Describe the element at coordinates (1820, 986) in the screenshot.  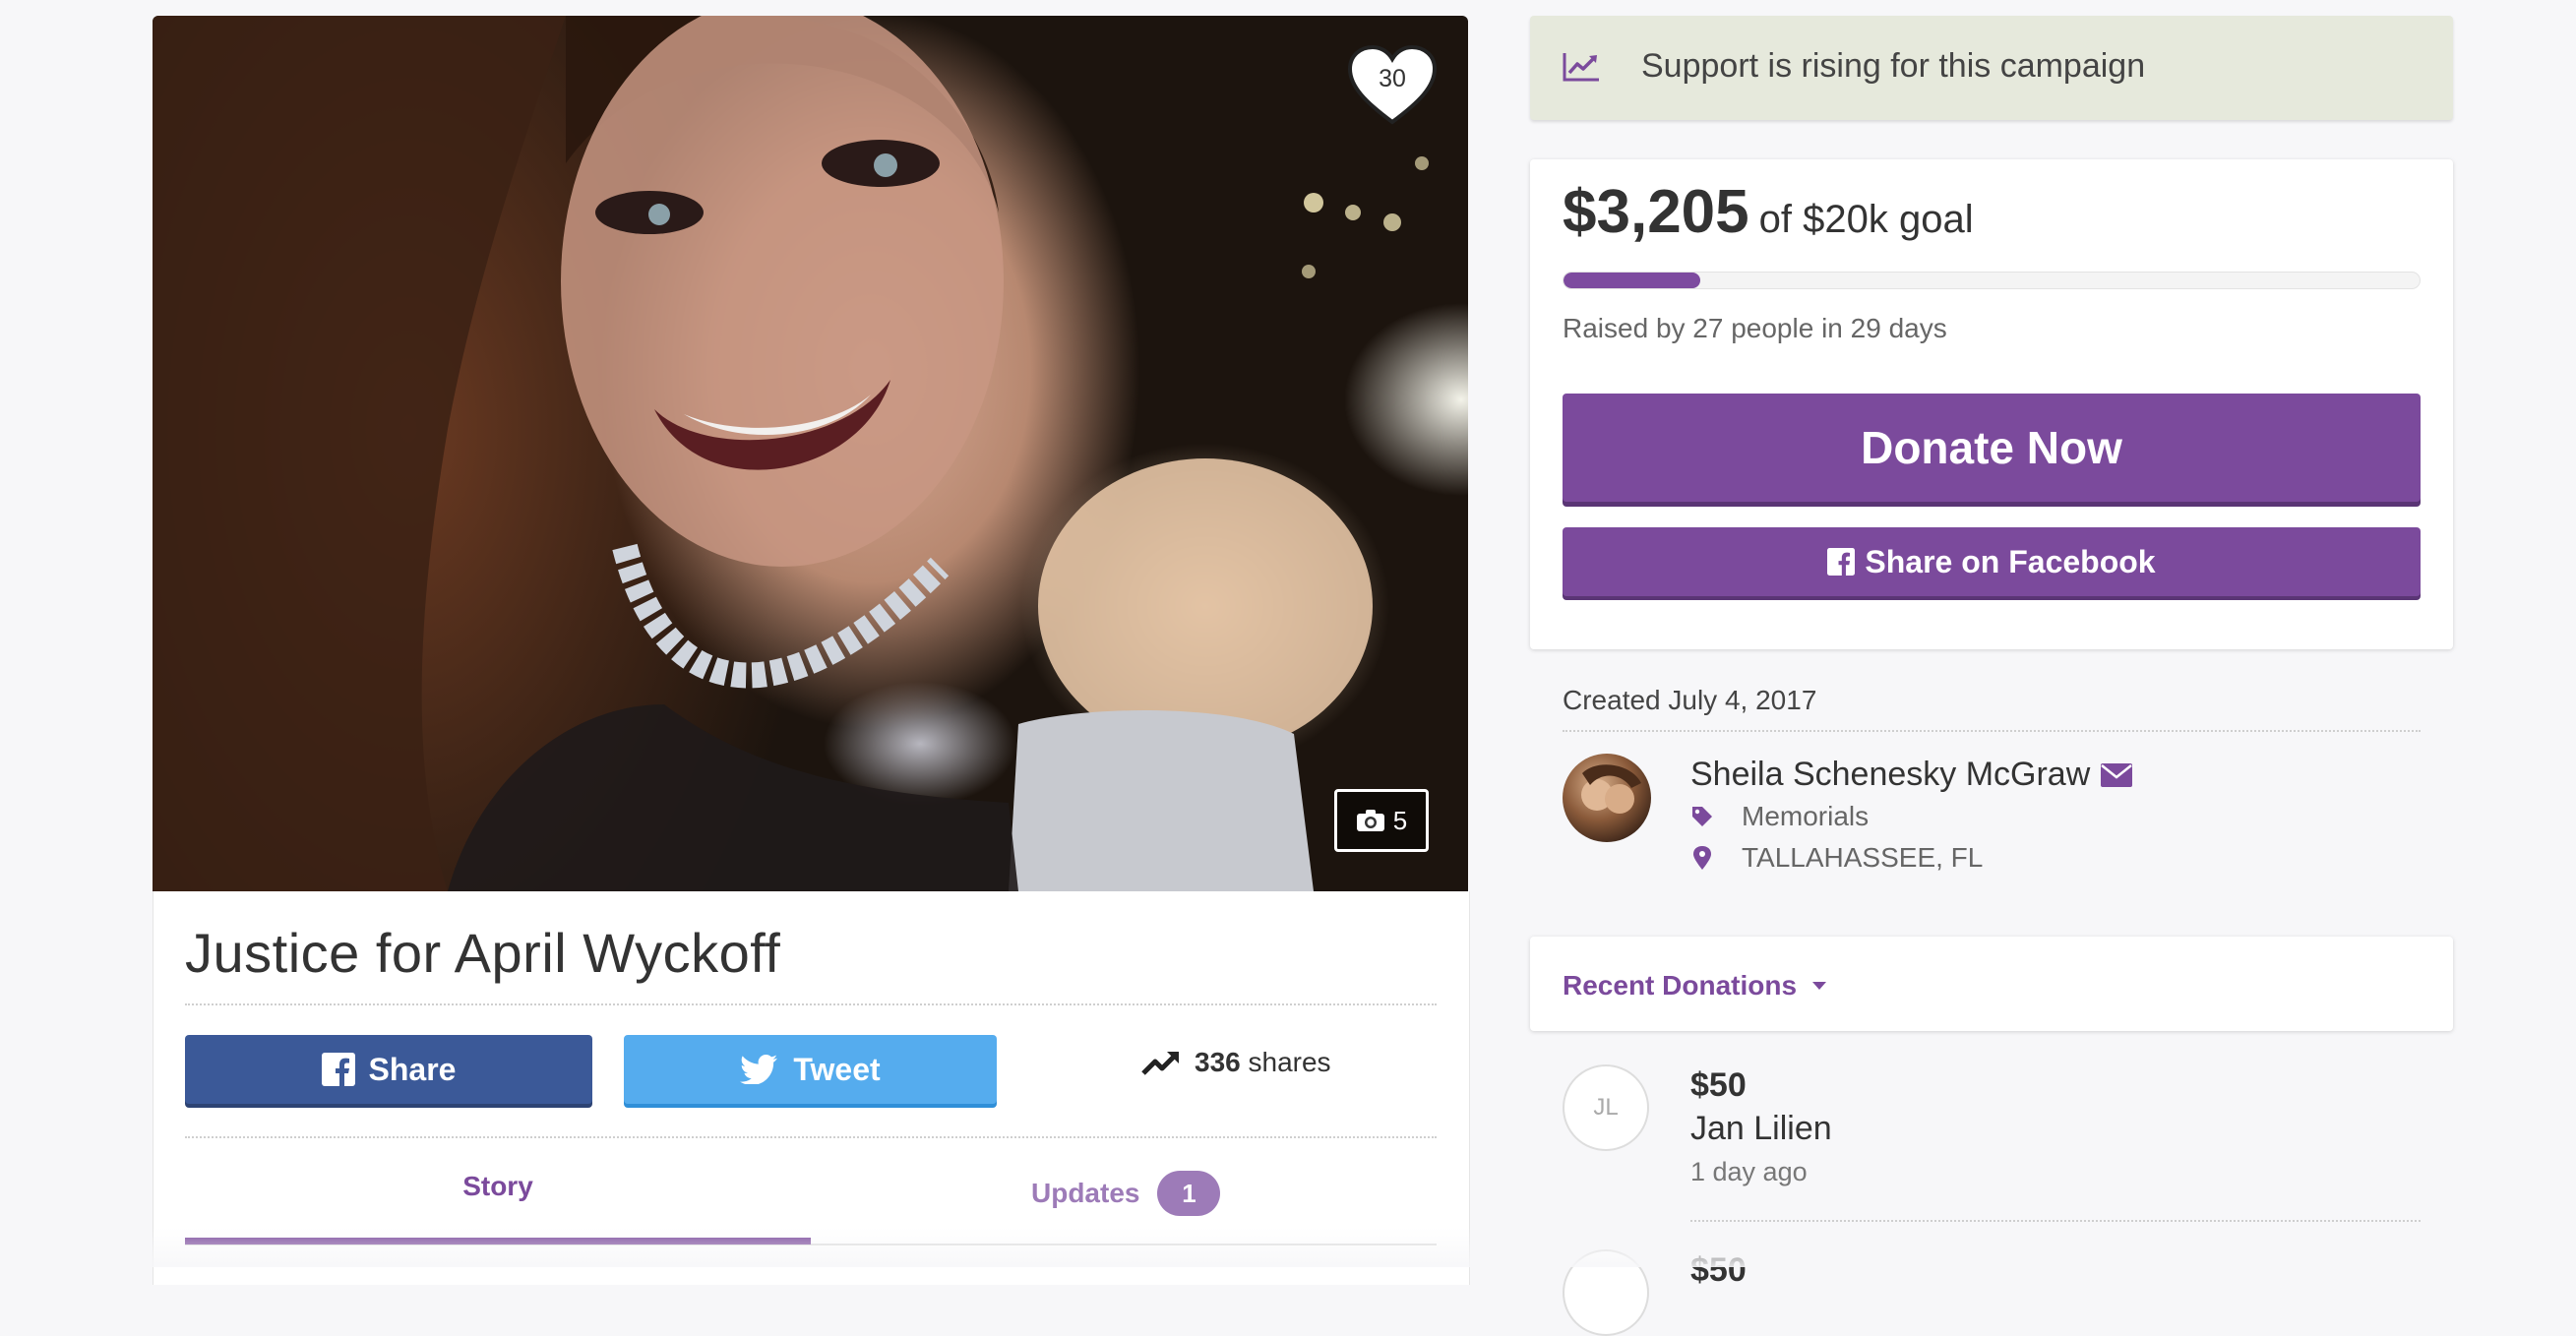
I see `caret-down-icon` at that location.